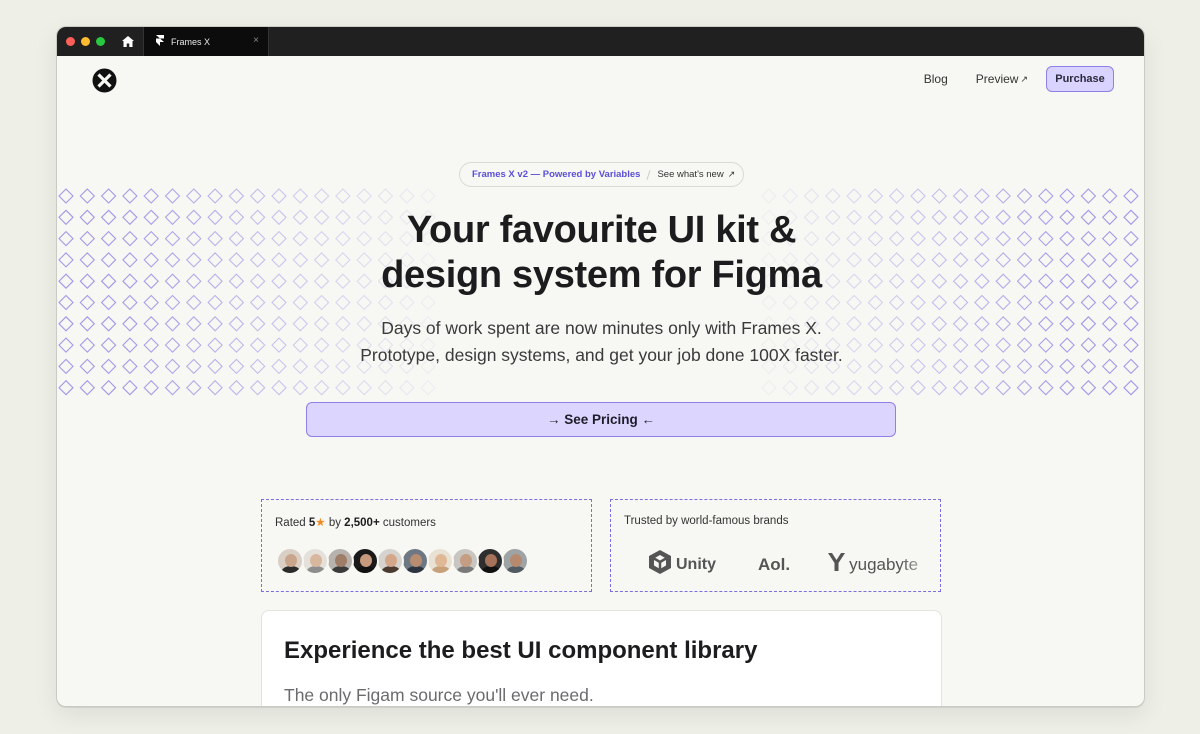 This screenshot has height=734, width=1200. I want to click on maximize-window-button, so click(100, 41).